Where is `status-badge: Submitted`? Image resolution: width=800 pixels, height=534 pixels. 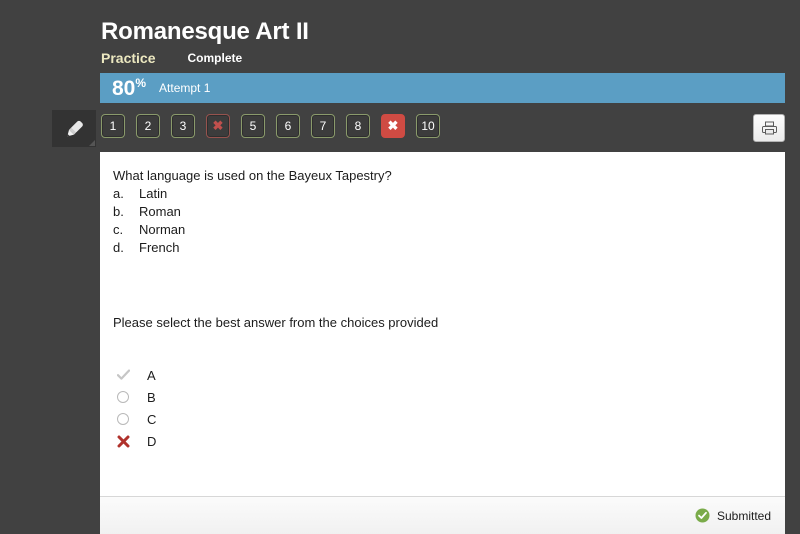 status-badge: Submitted is located at coordinates (733, 515).